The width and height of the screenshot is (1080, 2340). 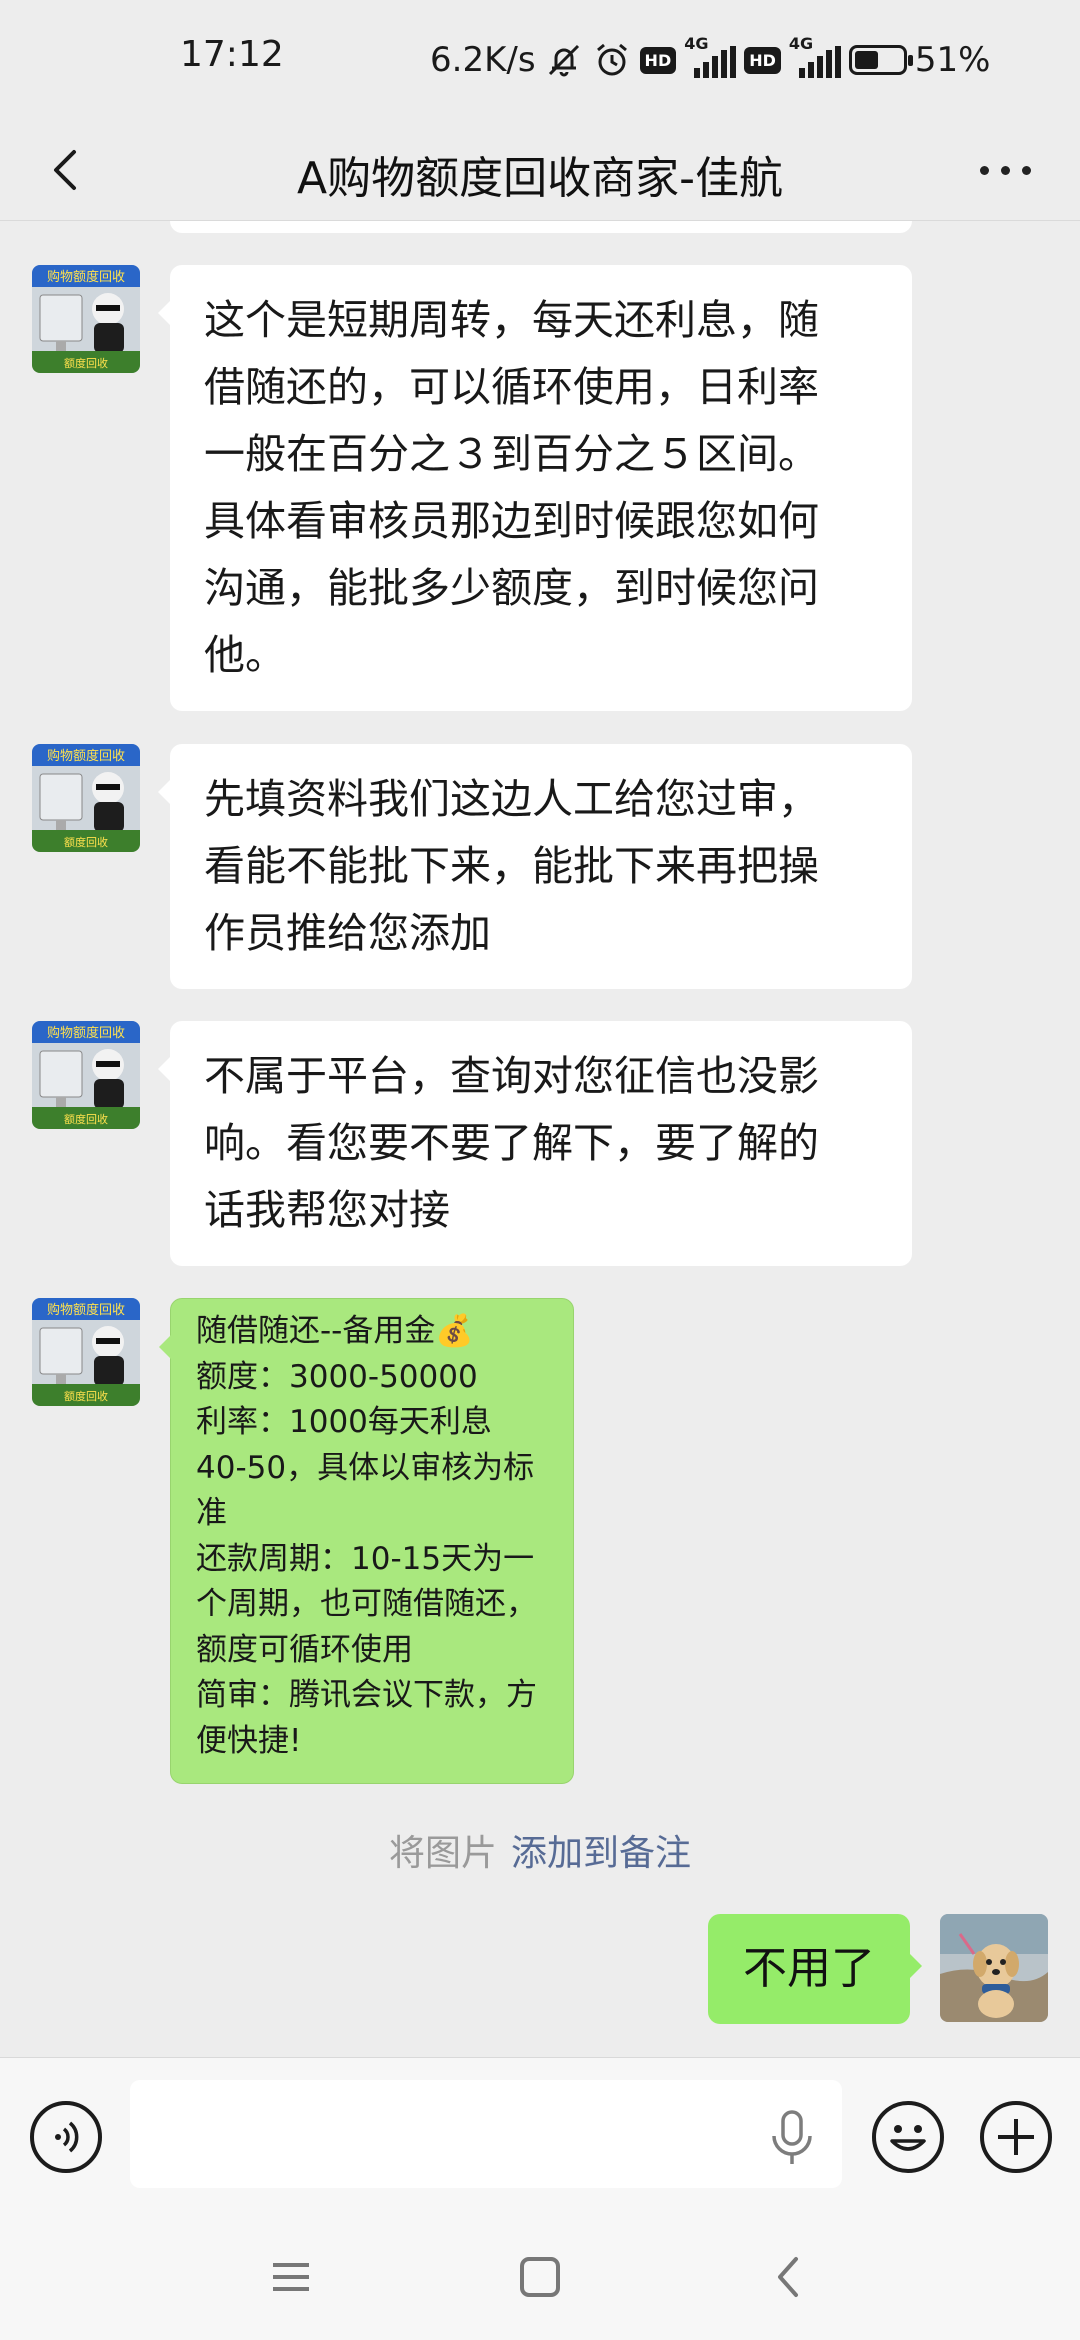 I want to click on system-navigation-bar, so click(x=540, y=2277).